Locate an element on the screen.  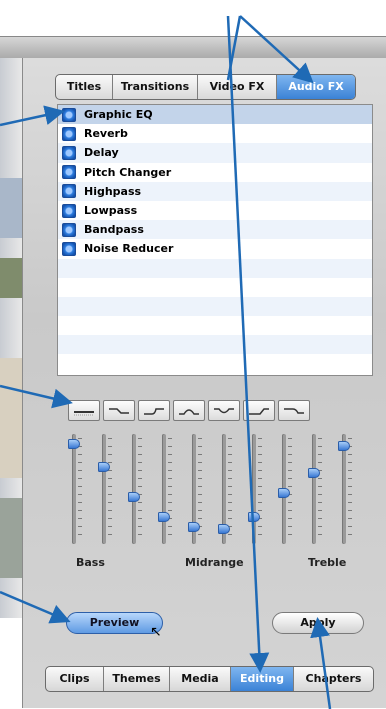
list-item-lowpass: Lowpass is located at coordinates (215, 210).